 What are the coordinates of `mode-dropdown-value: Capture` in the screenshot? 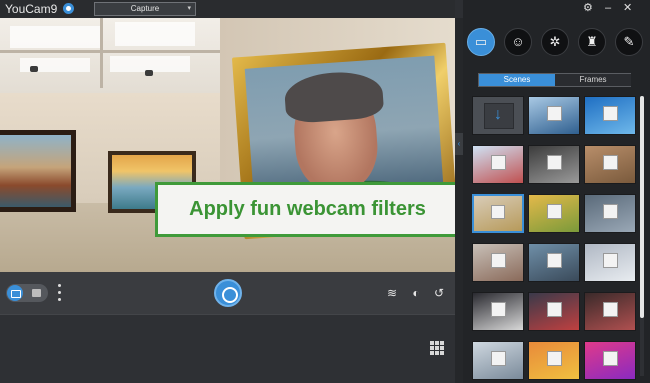 It's located at (145, 8).